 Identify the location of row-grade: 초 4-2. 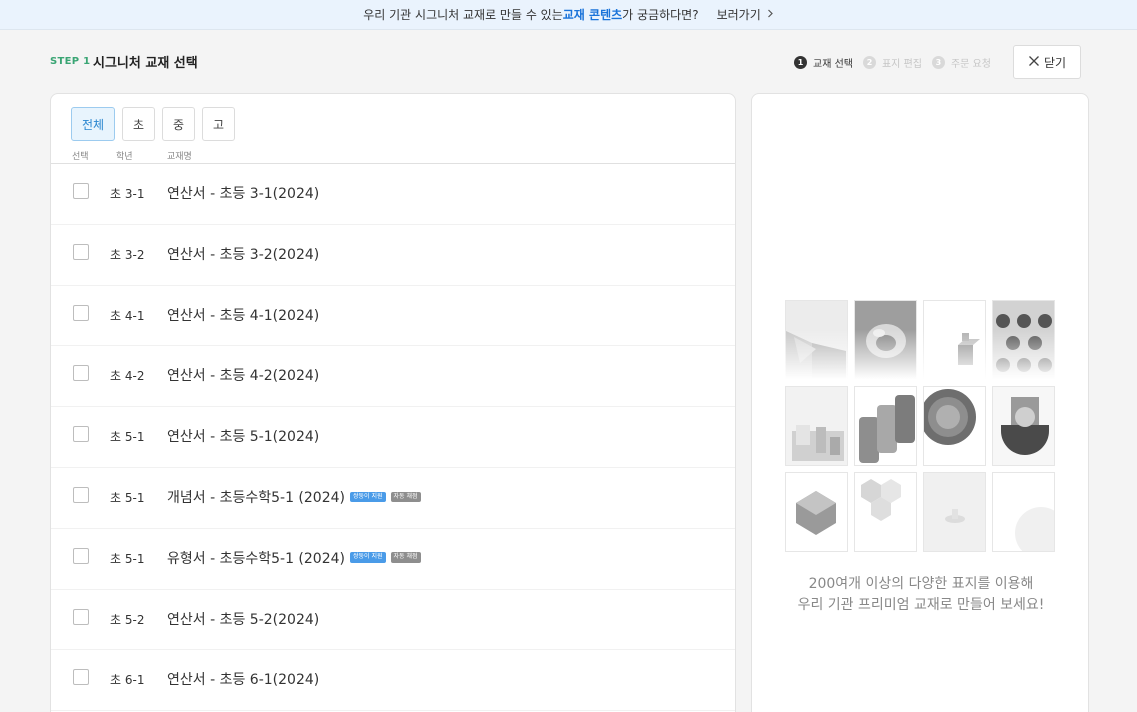
(127, 376).